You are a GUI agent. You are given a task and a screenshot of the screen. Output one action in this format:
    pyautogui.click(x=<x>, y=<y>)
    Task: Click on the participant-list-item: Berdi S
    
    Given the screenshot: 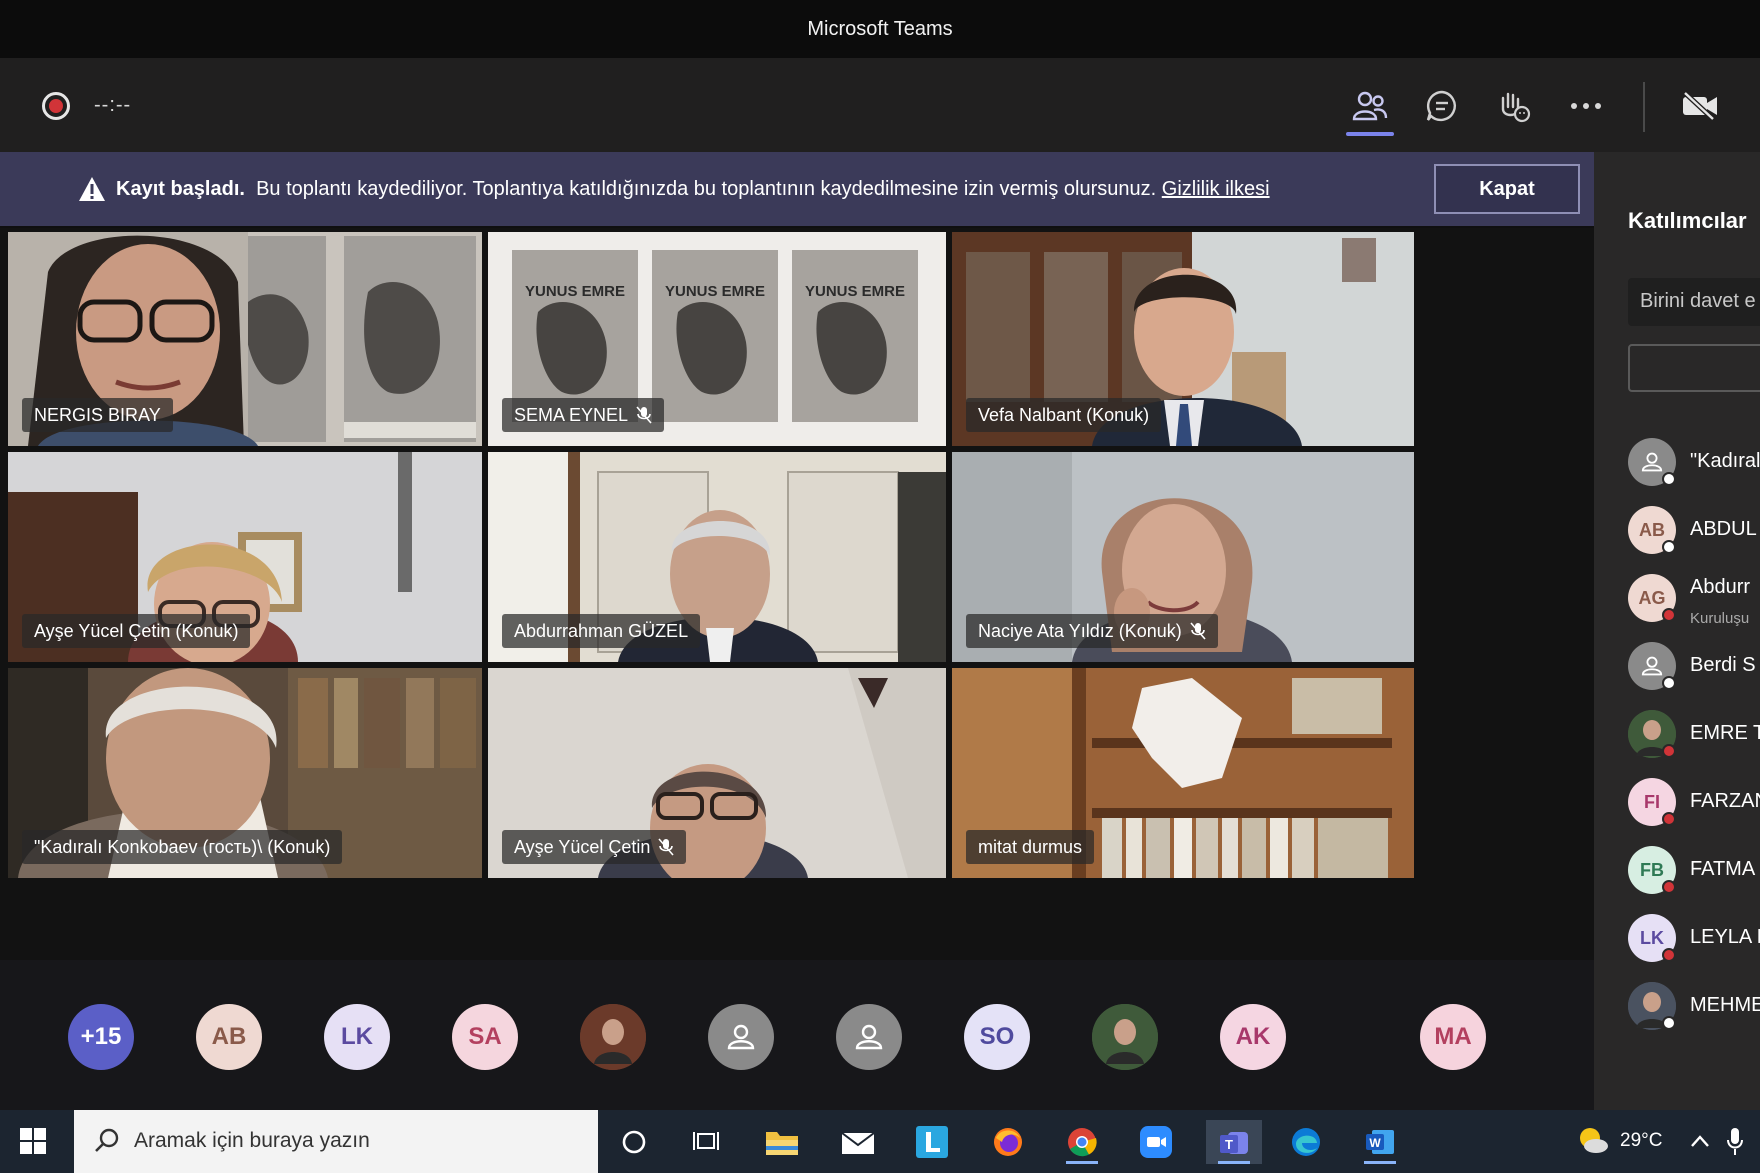 What is the action you would take?
    pyautogui.click(x=1694, y=668)
    